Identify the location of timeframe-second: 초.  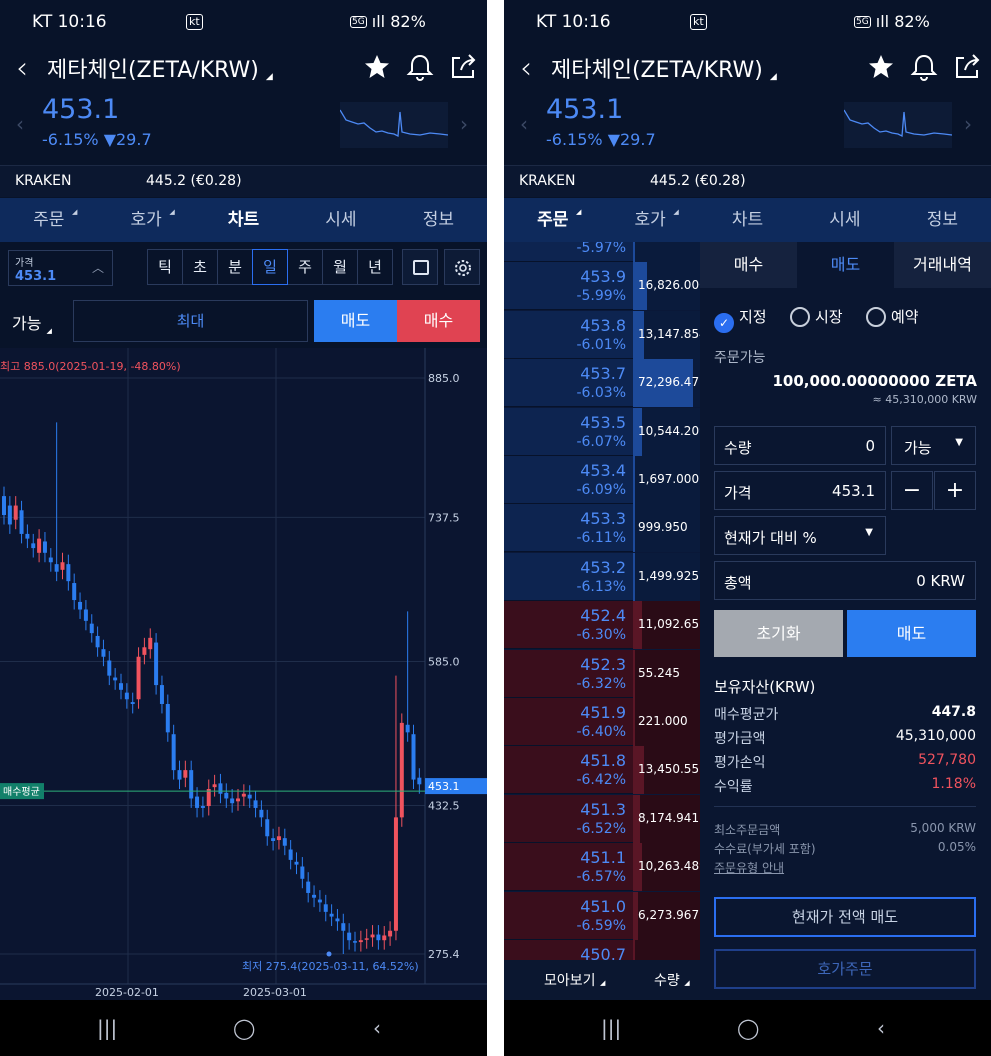
(200, 267).